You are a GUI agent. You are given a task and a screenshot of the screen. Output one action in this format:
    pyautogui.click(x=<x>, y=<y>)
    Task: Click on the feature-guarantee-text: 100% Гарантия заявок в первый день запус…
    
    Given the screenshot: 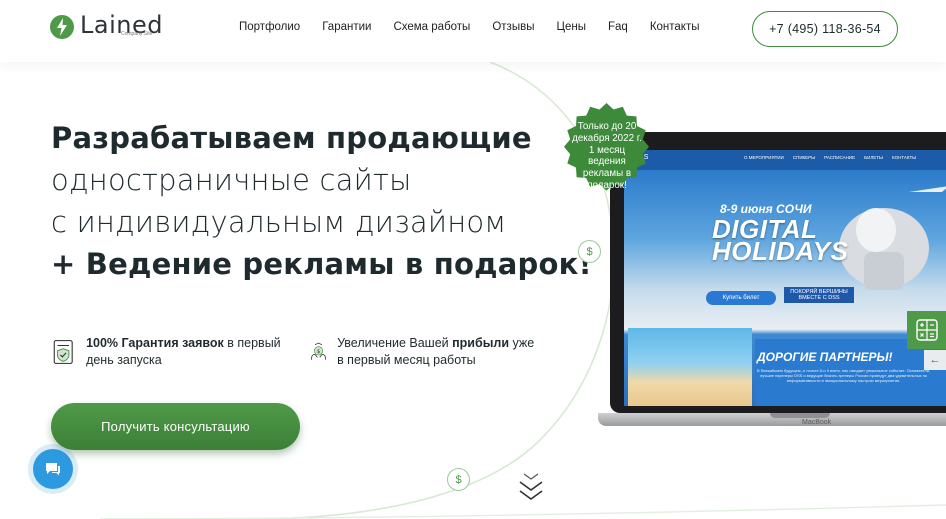 What is the action you would take?
    pyautogui.click(x=183, y=351)
    